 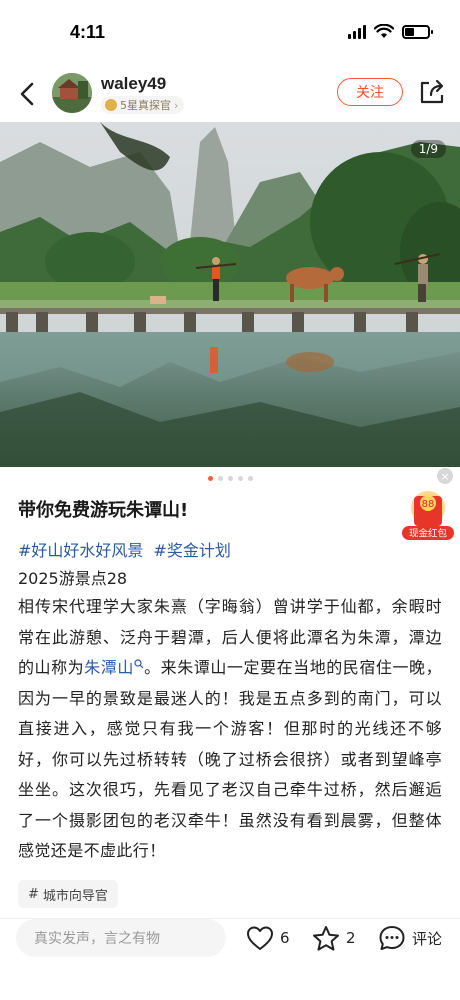 I want to click on photo-pager, so click(x=230, y=480).